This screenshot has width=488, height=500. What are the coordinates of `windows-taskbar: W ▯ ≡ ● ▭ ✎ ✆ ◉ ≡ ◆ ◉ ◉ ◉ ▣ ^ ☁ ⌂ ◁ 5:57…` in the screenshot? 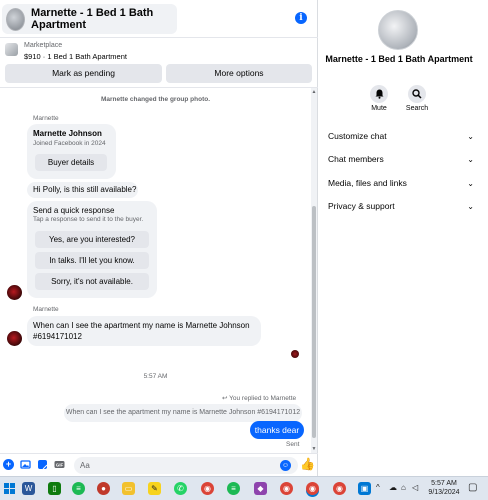 It's located at (244, 488).